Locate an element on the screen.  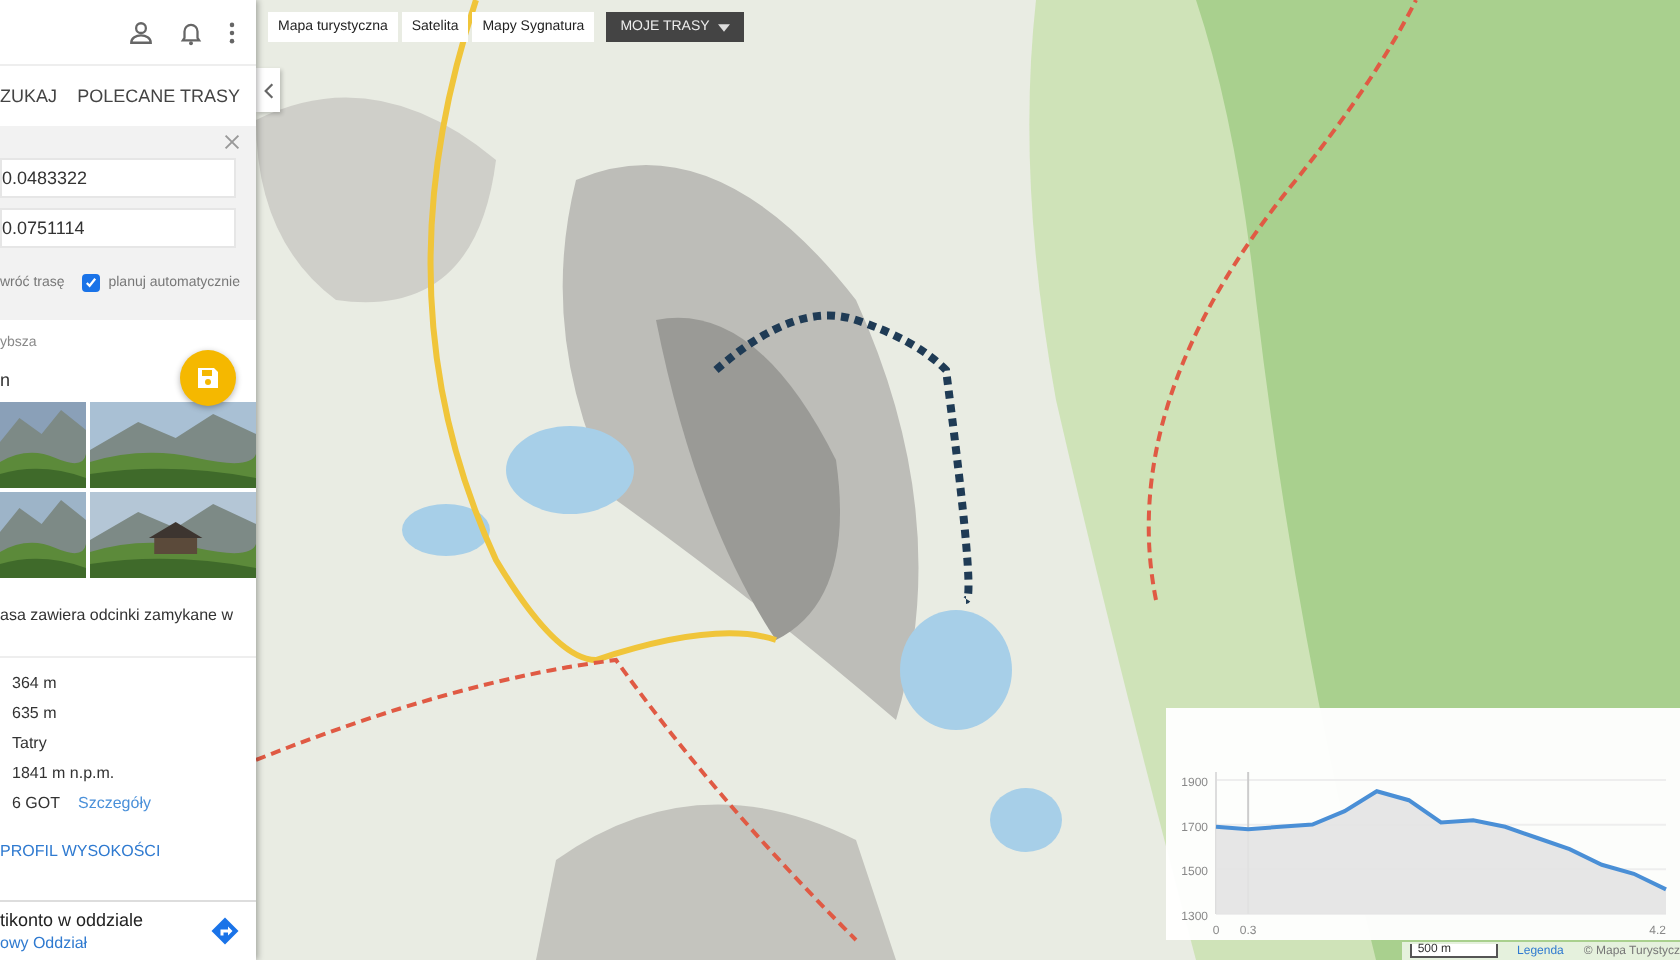
more-icon is located at coordinates (232, 32).